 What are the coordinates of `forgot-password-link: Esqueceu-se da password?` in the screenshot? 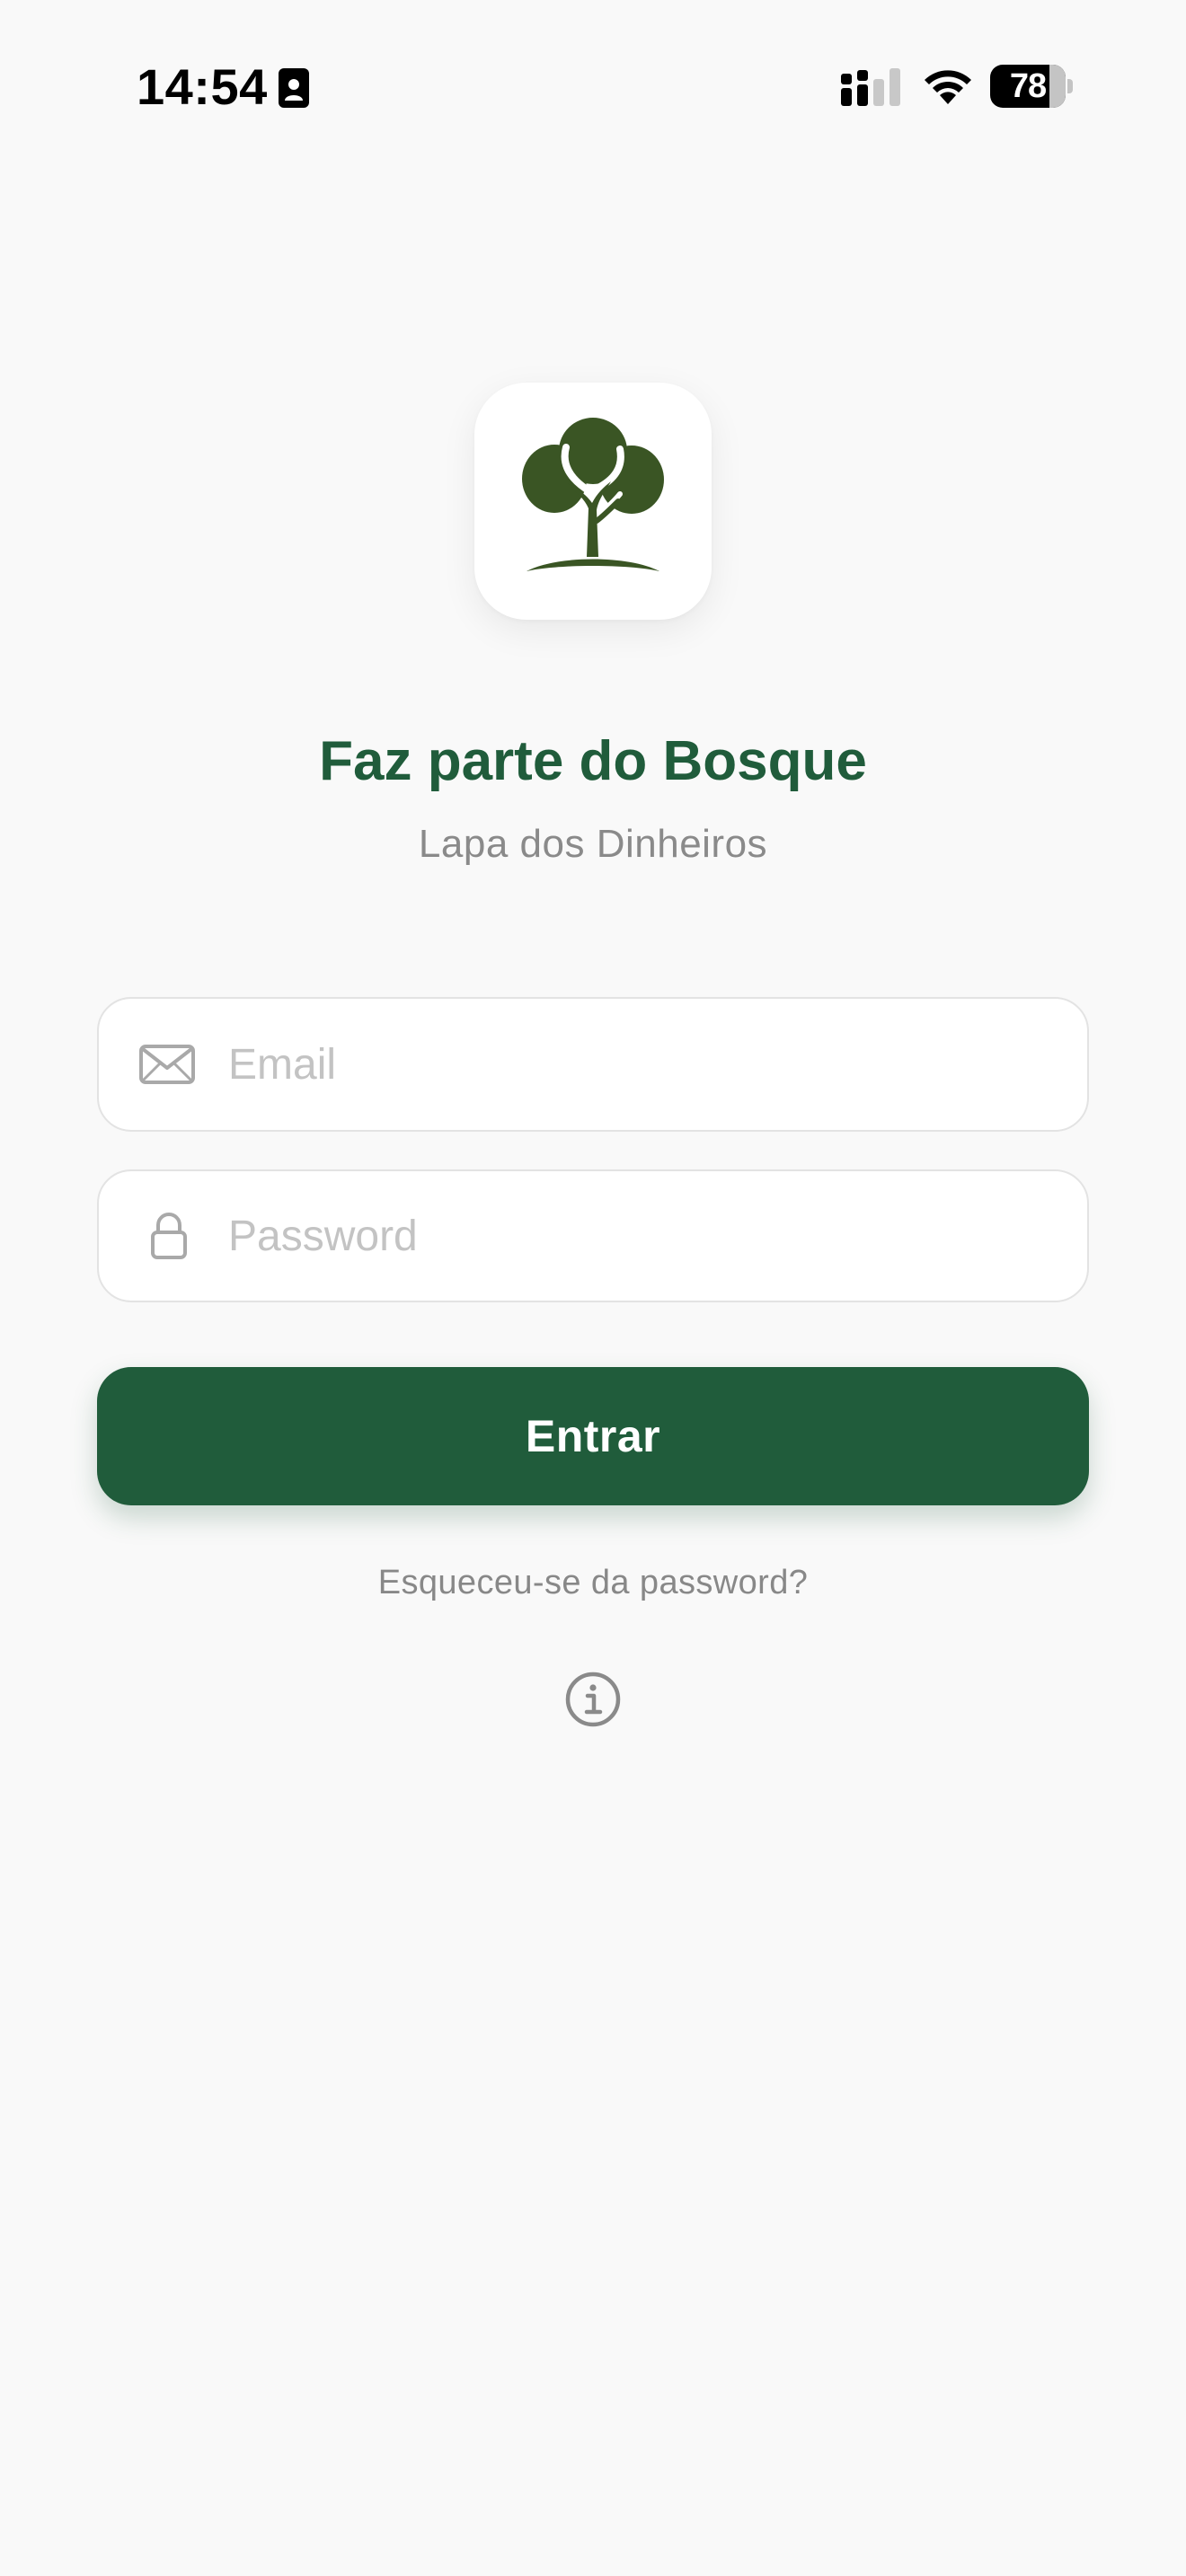 It's located at (593, 1583).